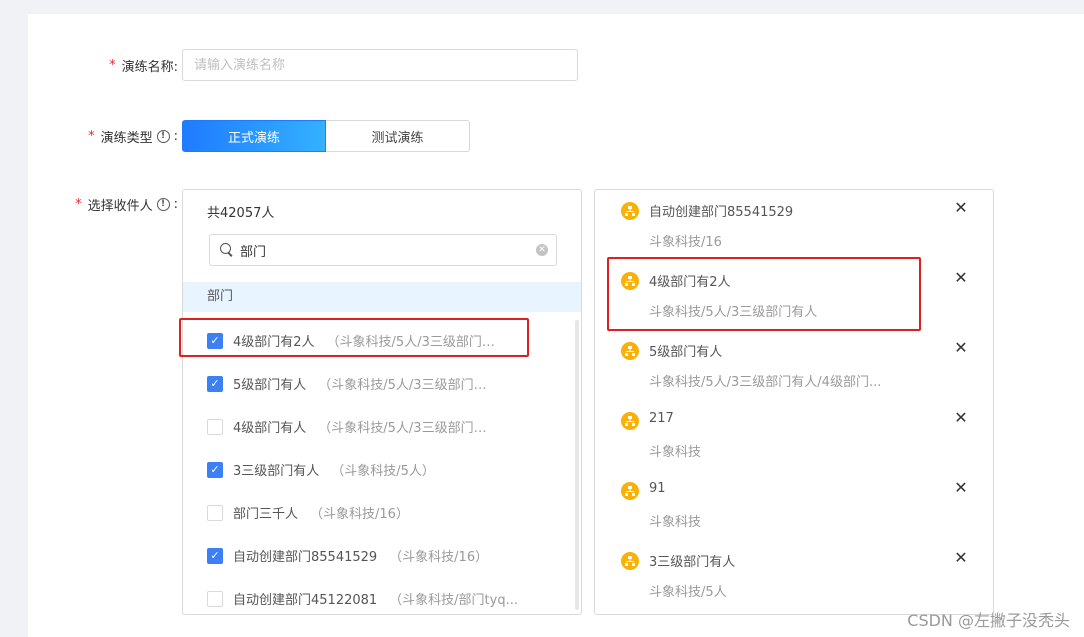  I want to click on search-icon, so click(227, 250).